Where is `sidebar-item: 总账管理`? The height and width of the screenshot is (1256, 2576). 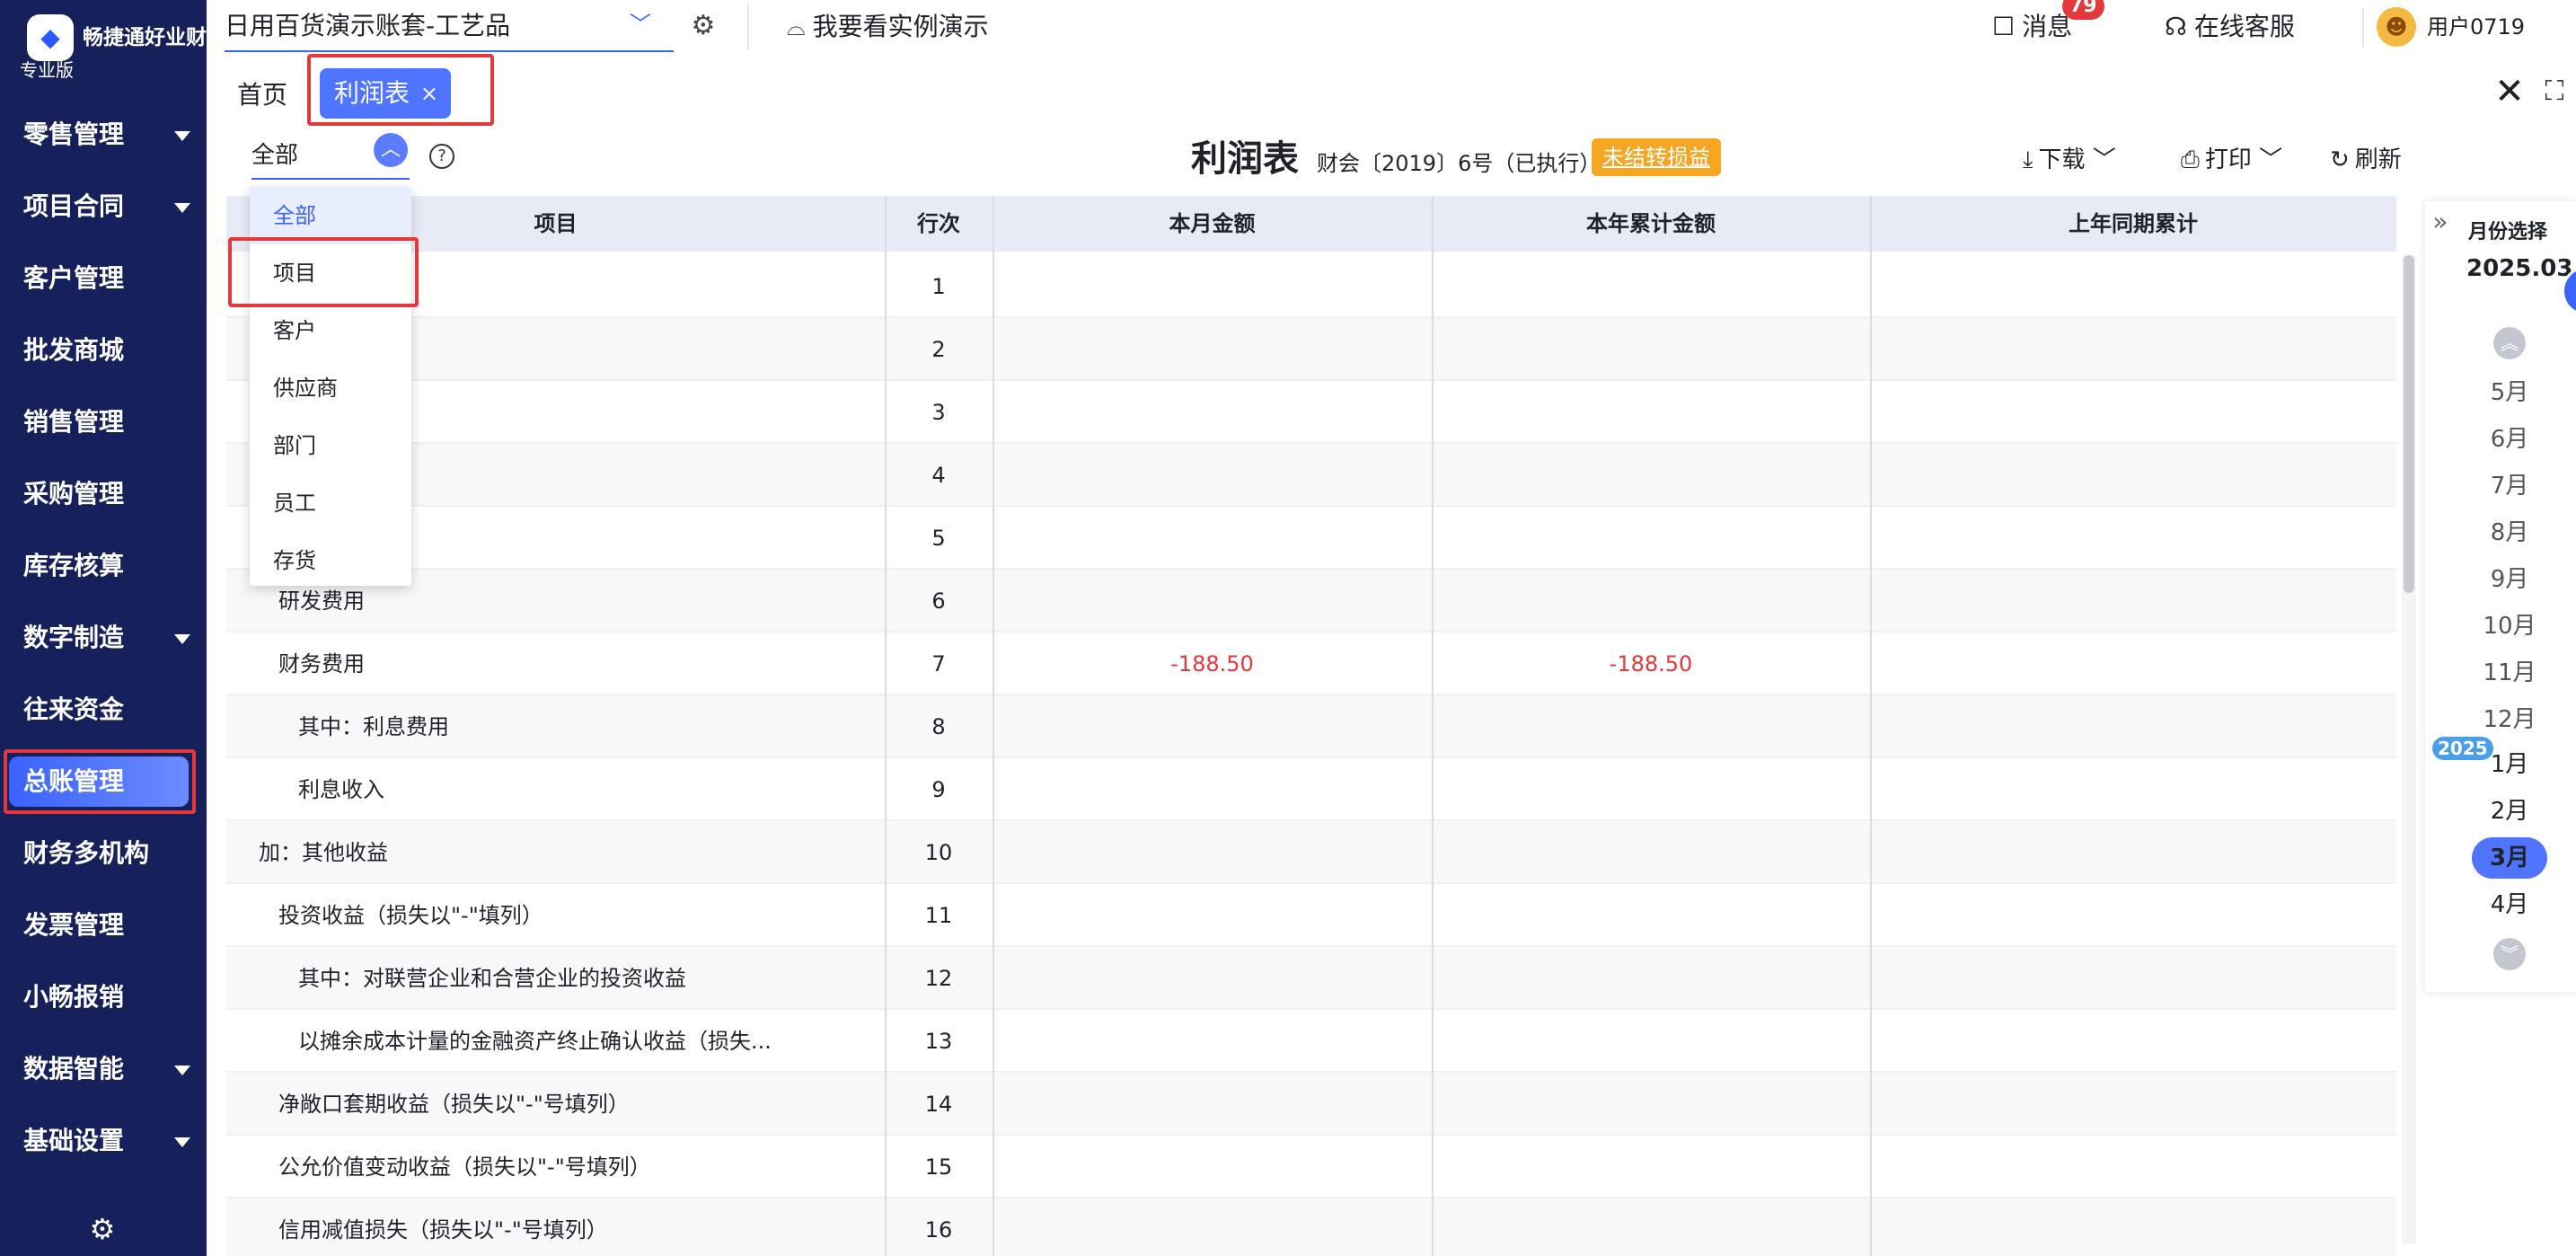 sidebar-item: 总账管理 is located at coordinates (103, 782).